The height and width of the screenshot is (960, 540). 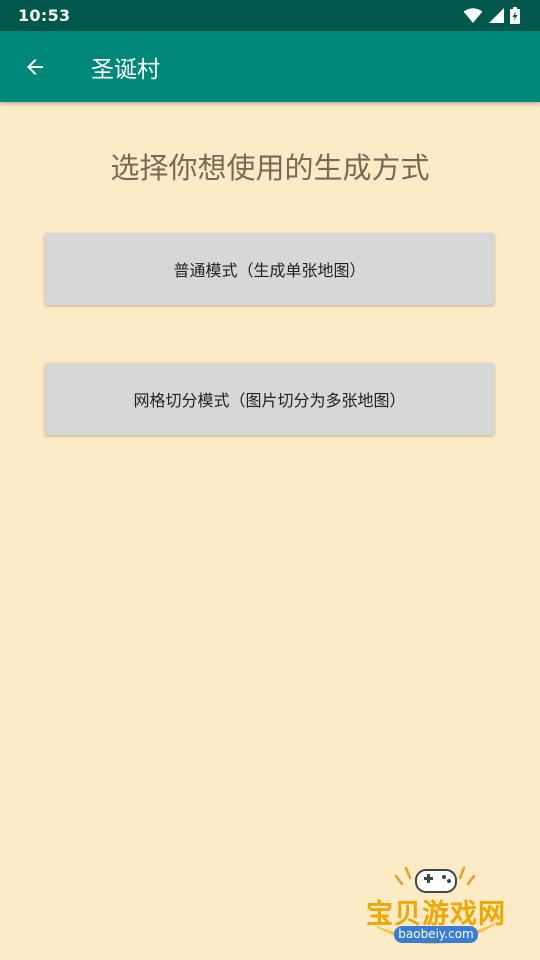 I want to click on watermark-url: baobeiy.com, so click(x=436, y=934).